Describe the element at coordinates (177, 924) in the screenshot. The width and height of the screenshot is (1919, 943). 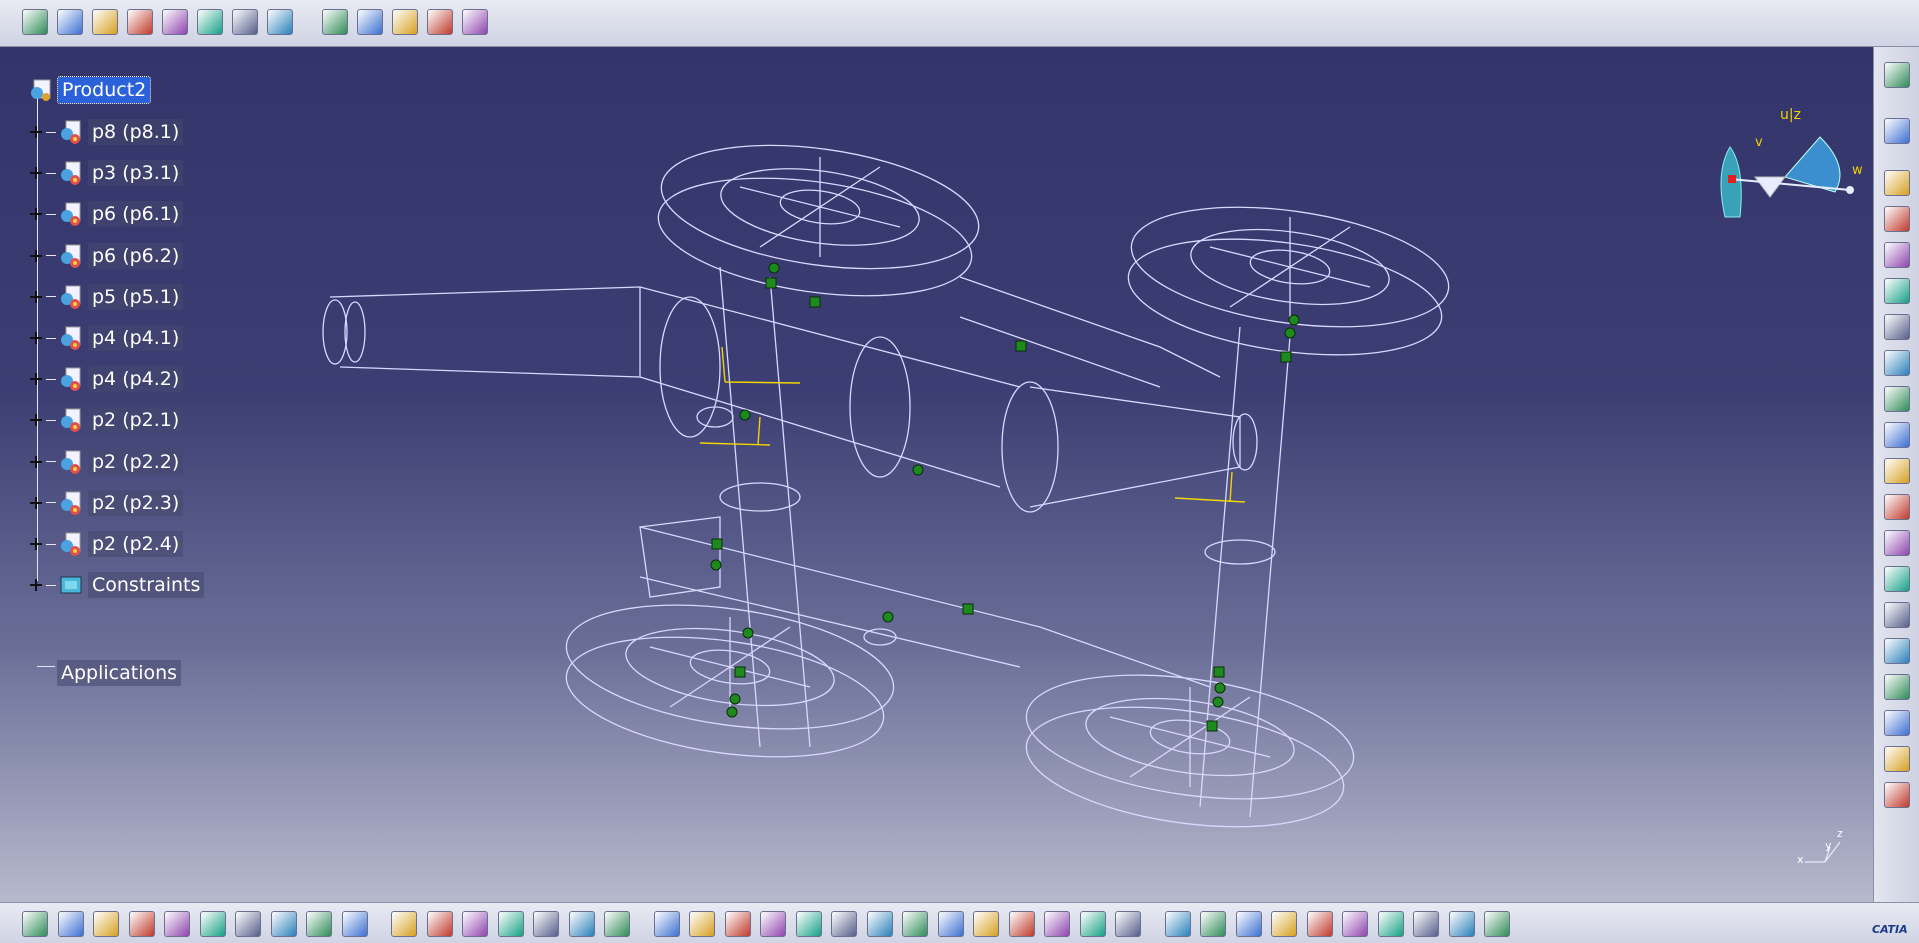
I see `cut-icon` at that location.